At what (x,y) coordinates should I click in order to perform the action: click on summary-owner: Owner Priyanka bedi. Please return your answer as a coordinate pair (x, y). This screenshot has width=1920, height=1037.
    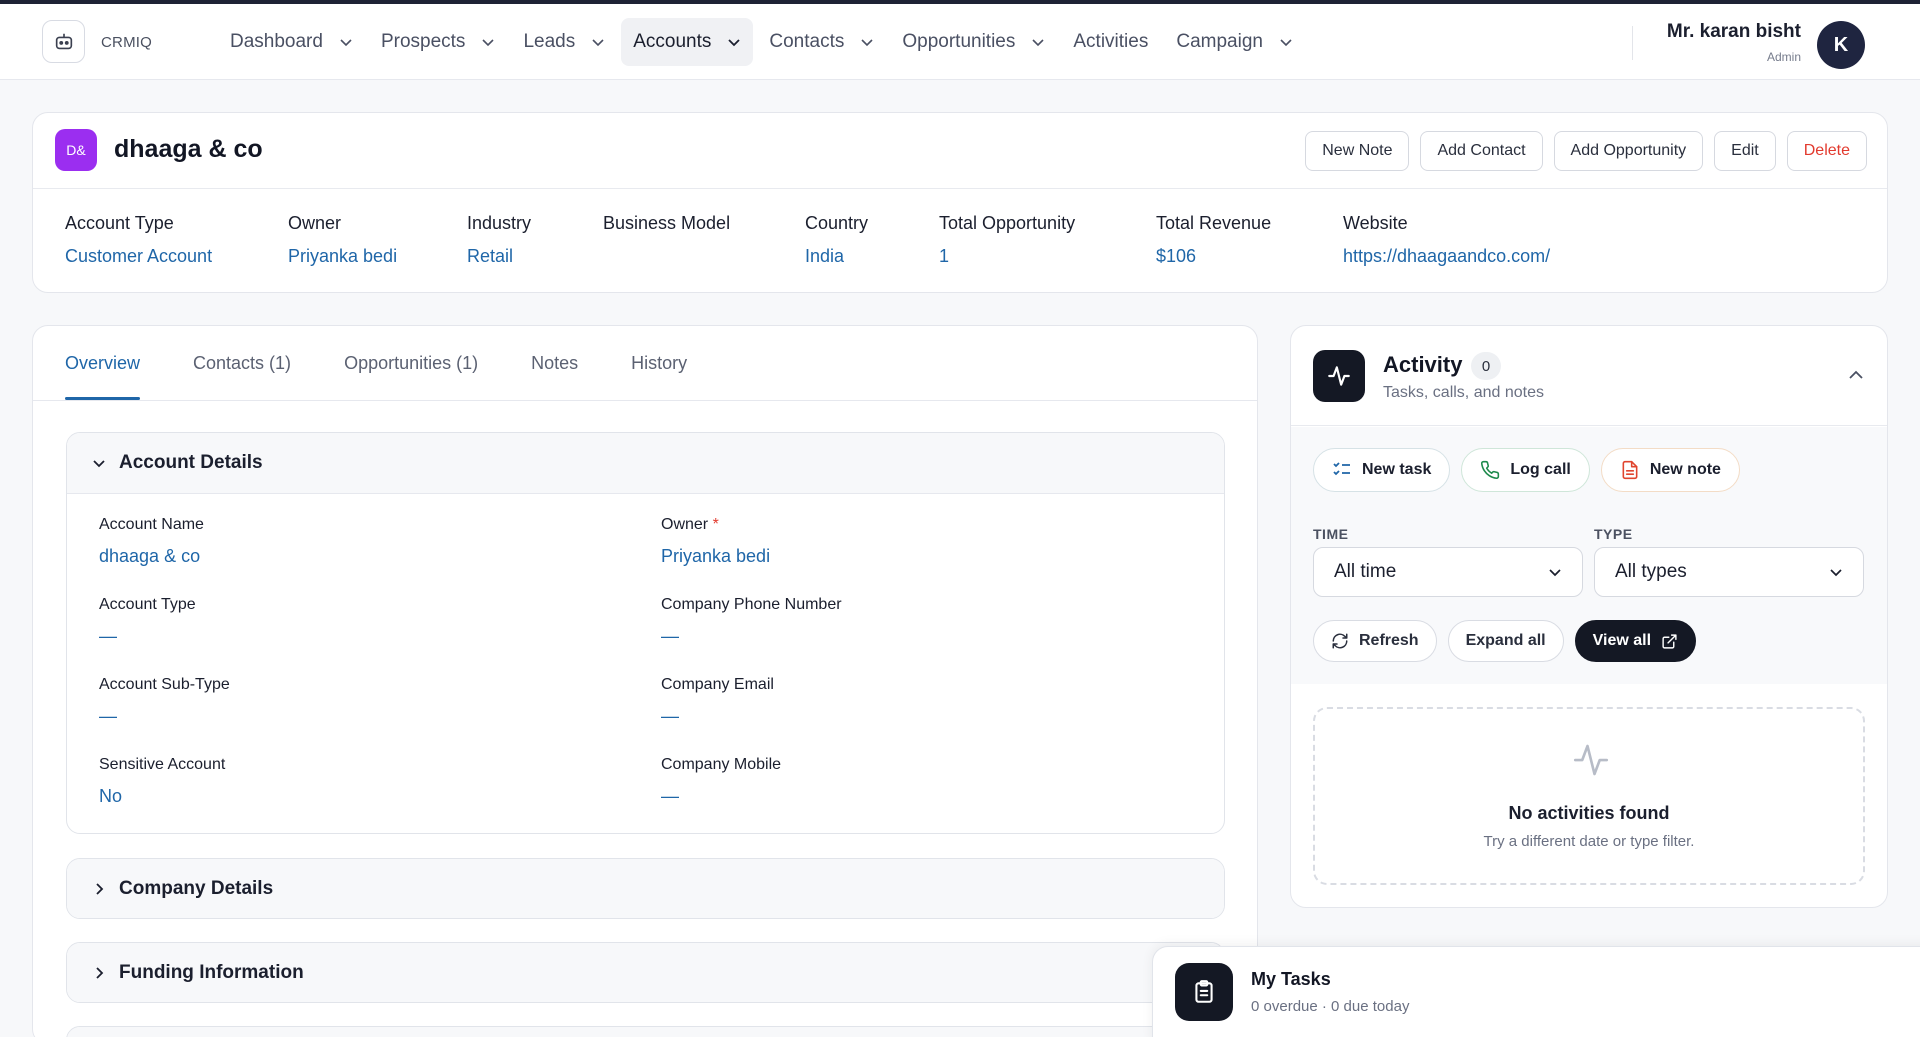
    Looking at the image, I should click on (377, 240).